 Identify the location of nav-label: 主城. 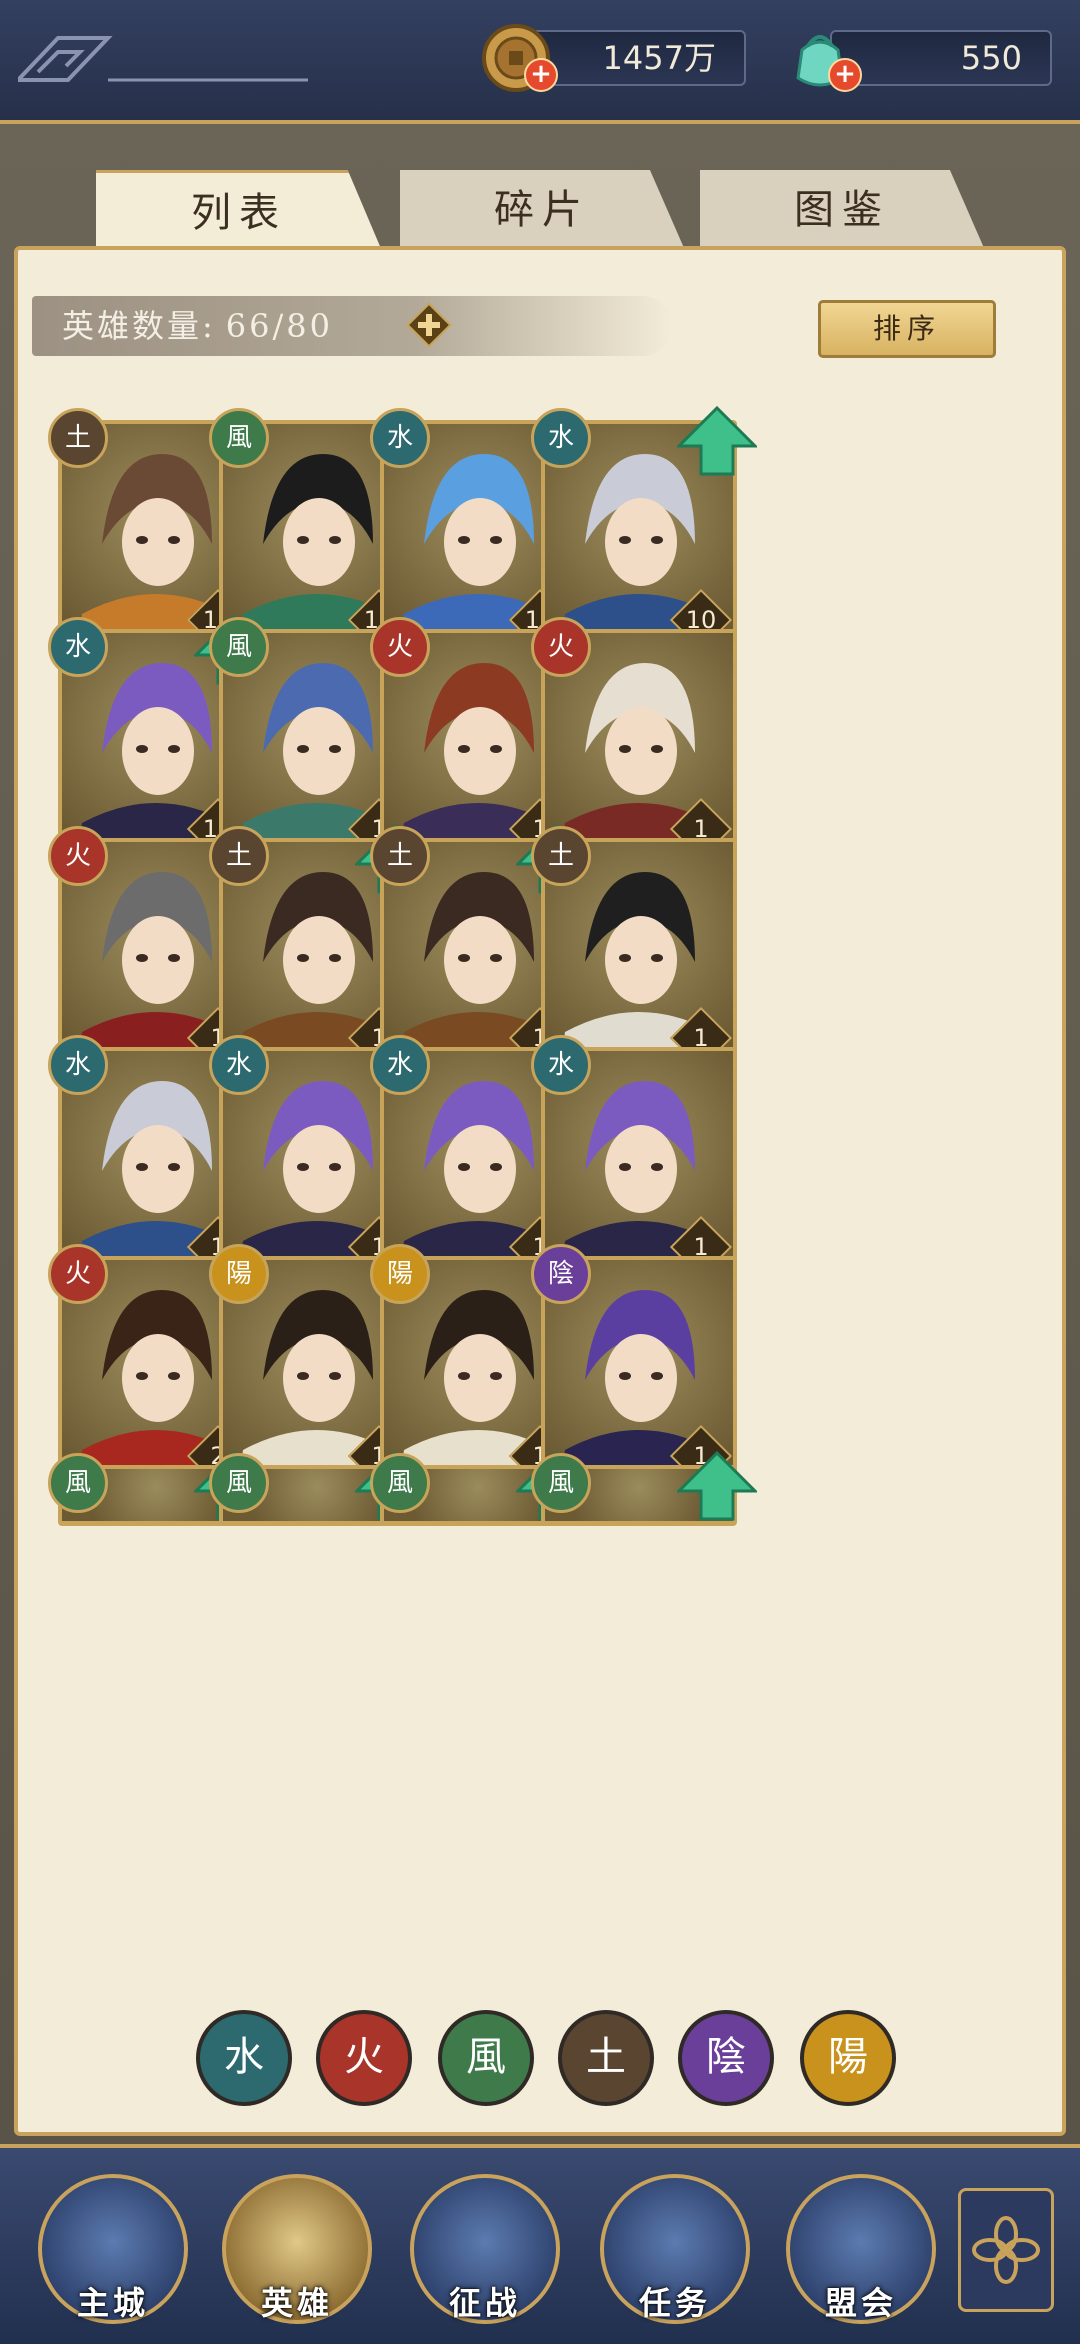
(112, 2303).